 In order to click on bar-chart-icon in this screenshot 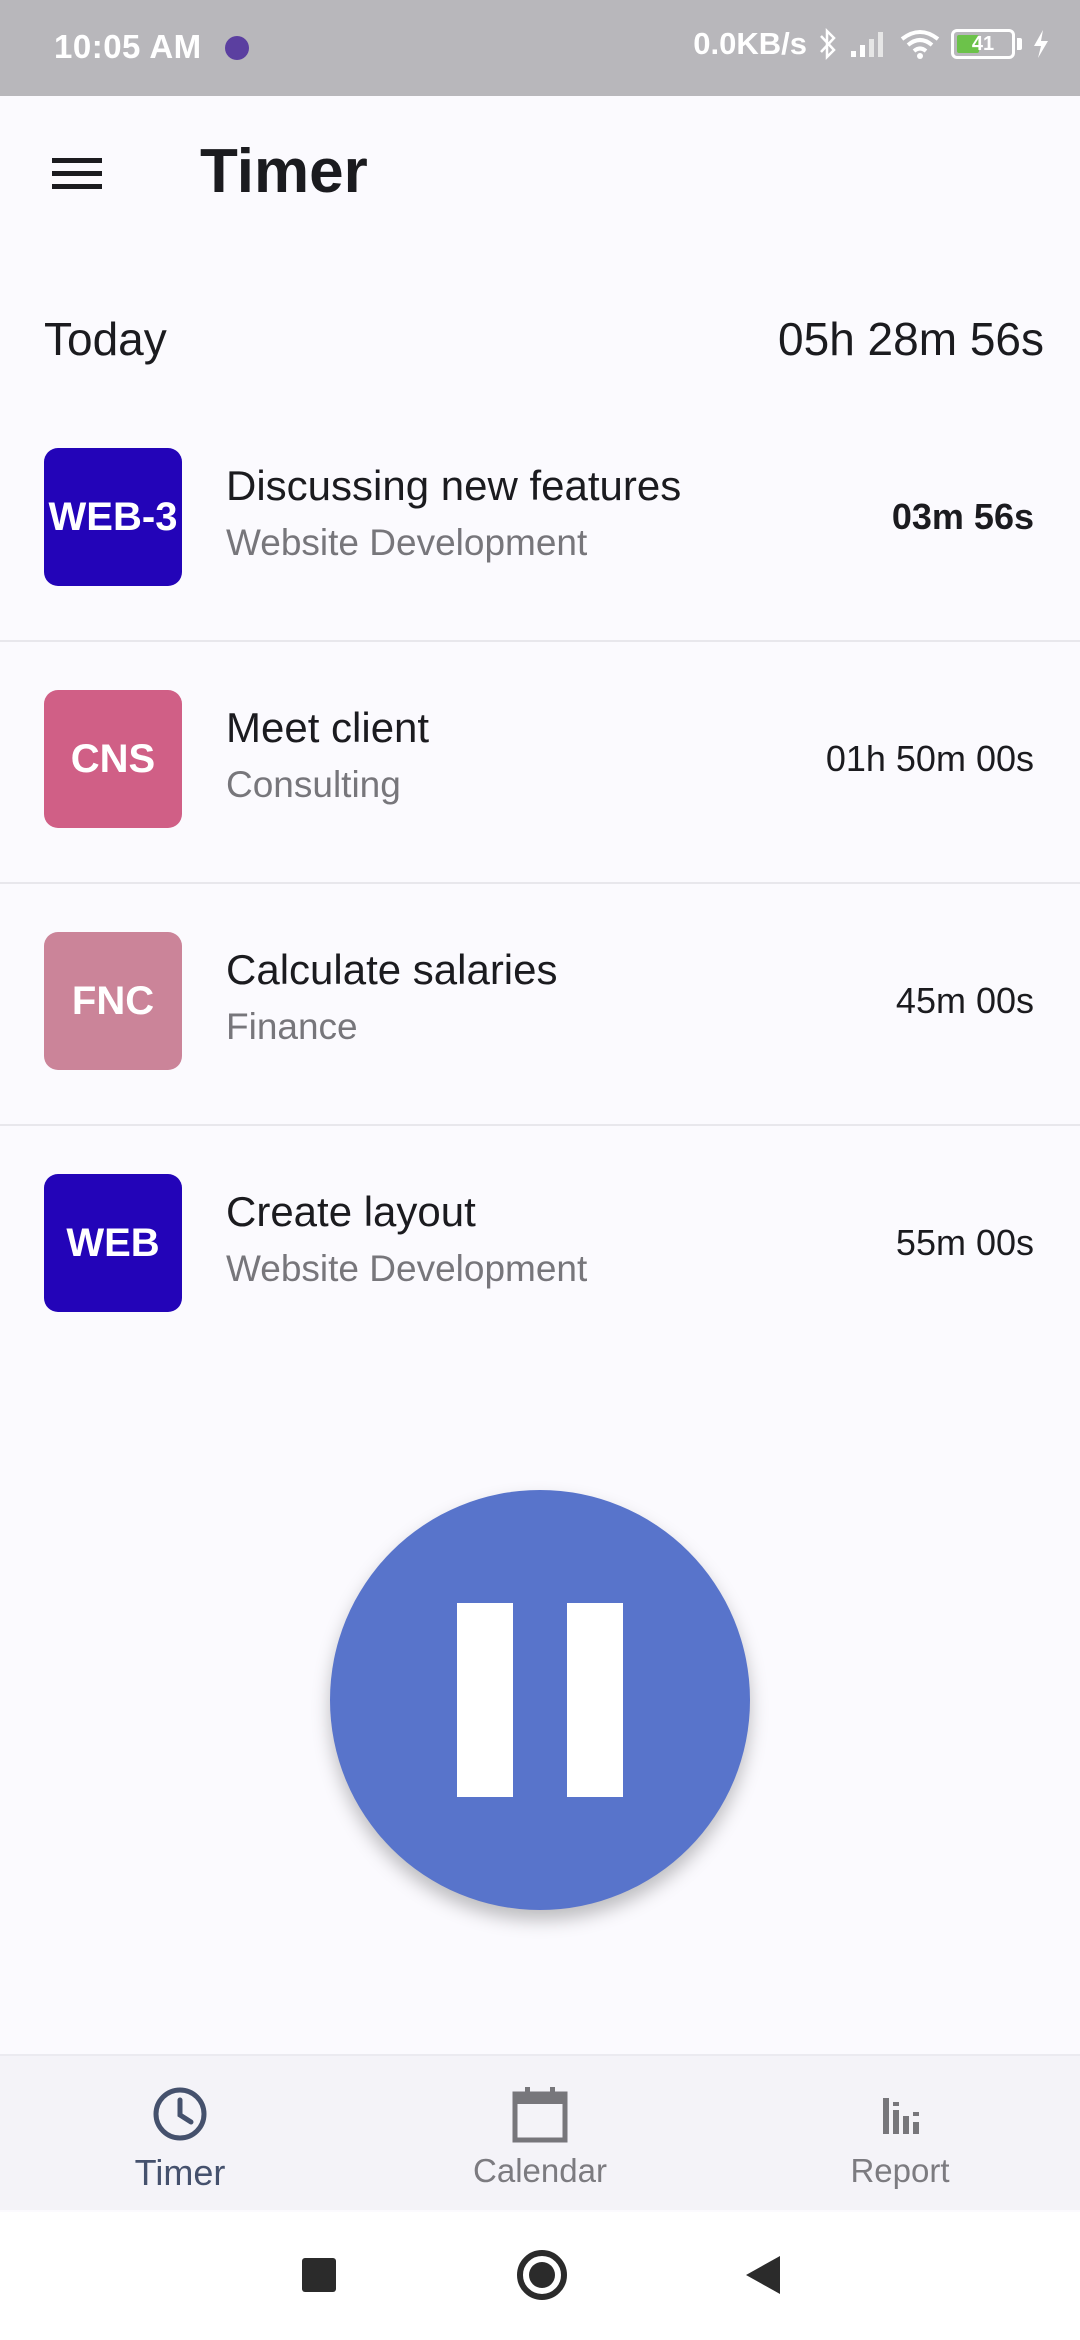, I will do `click(900, 2114)`.